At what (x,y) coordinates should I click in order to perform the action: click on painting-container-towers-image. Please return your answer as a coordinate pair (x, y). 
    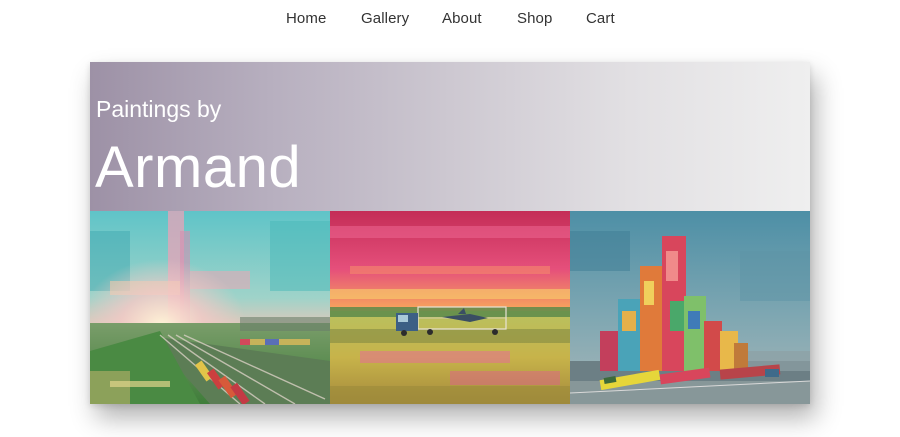
    Looking at the image, I should click on (690, 307).